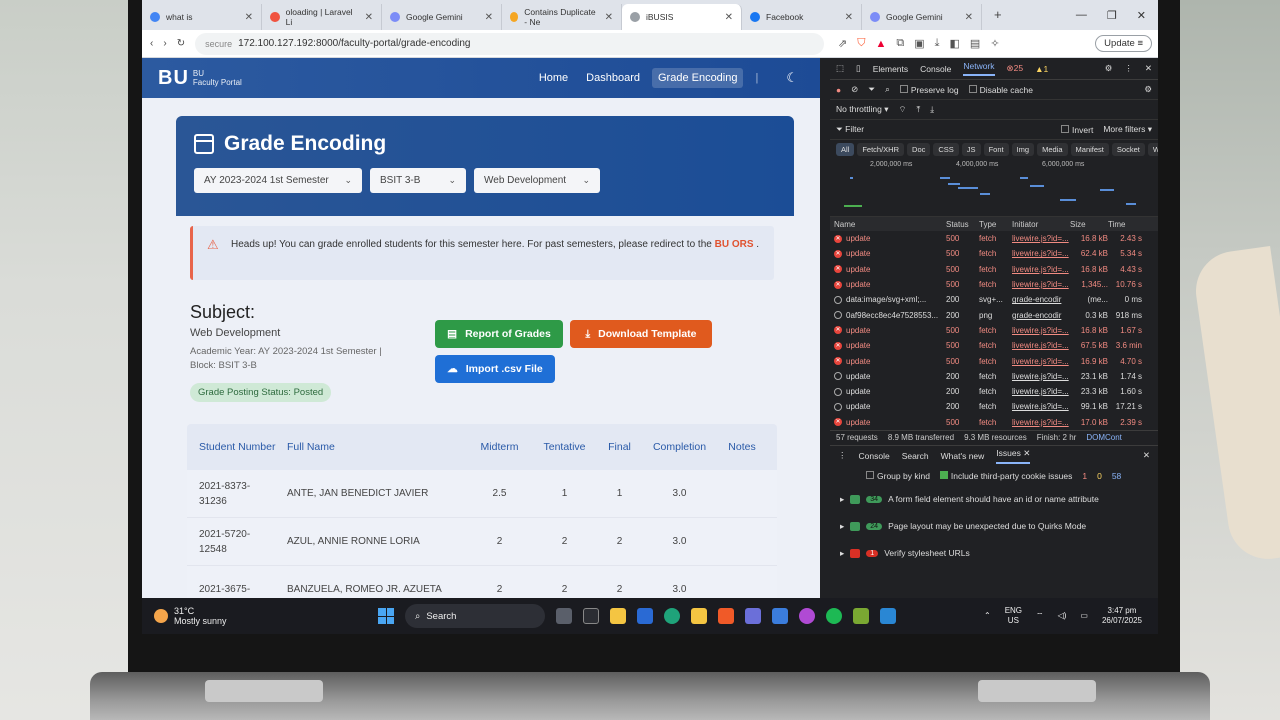 The image size is (1280, 720). Describe the element at coordinates (1013, 456) in the screenshot. I see `drawer-tab-issues: Issues ✕` at that location.